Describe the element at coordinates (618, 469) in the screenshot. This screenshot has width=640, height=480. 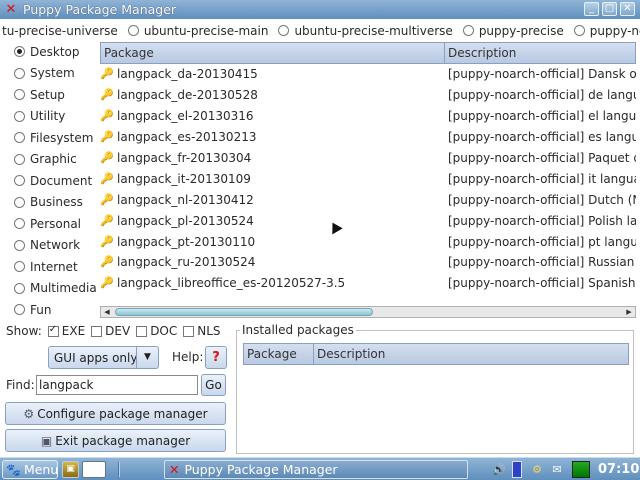
I see `clock: 07:10` at that location.